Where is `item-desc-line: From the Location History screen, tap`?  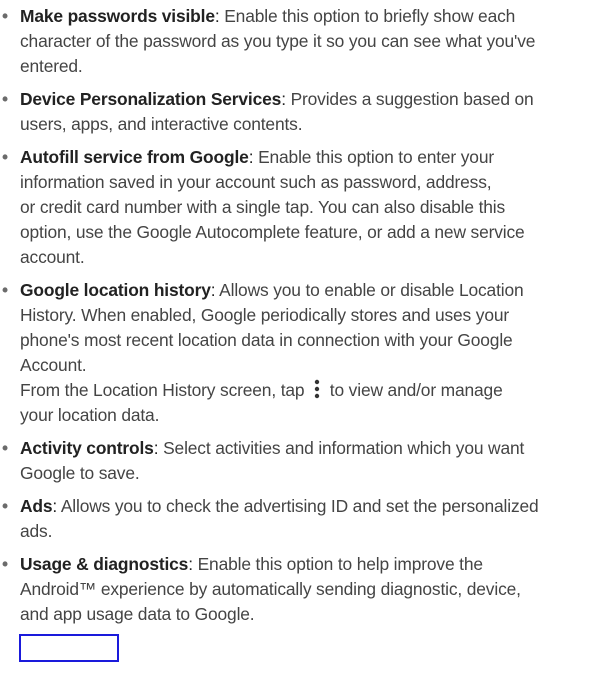
item-desc-line: From the Location History screen, tap is located at coordinates (162, 390).